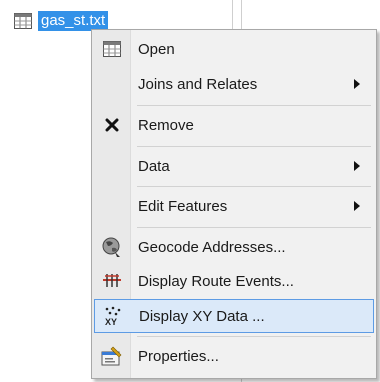  Describe the element at coordinates (198, 84) in the screenshot. I see `menu-item-label: Joins and Relates` at that location.